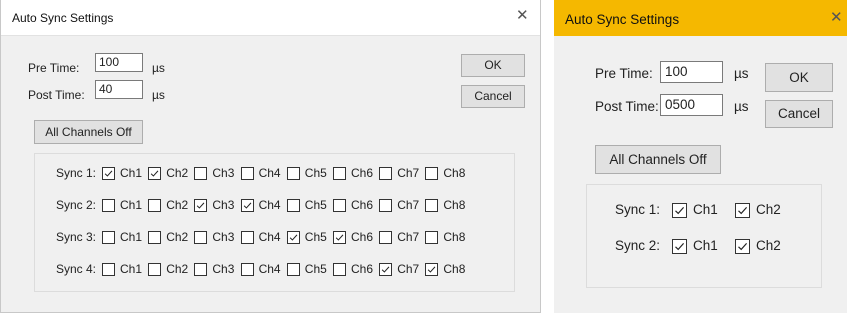 The height and width of the screenshot is (313, 847). I want to click on sync-1-ch4-checkbox, so click(247, 173).